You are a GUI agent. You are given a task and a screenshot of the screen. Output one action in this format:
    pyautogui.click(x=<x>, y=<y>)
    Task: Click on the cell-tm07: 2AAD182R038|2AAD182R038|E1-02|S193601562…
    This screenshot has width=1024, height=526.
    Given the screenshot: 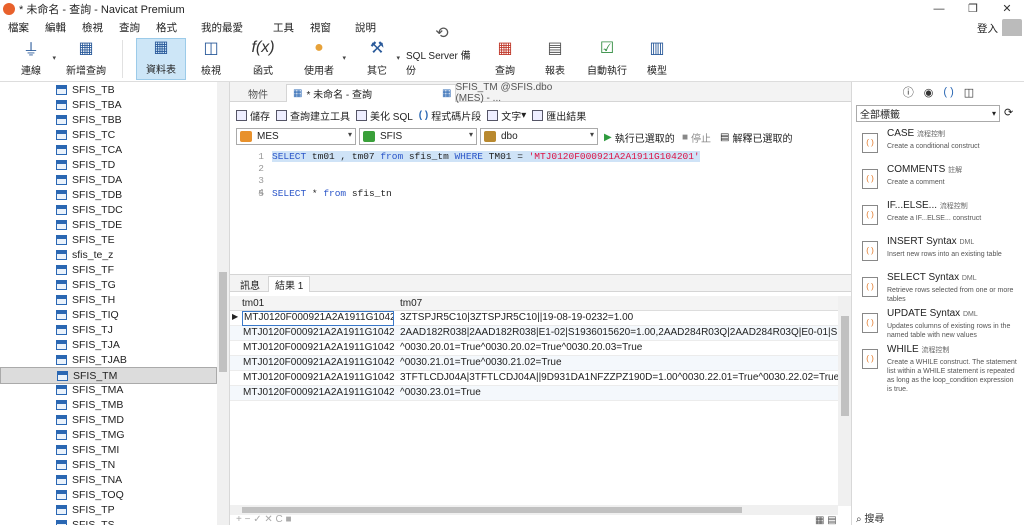 What is the action you would take?
    pyautogui.click(x=619, y=333)
    